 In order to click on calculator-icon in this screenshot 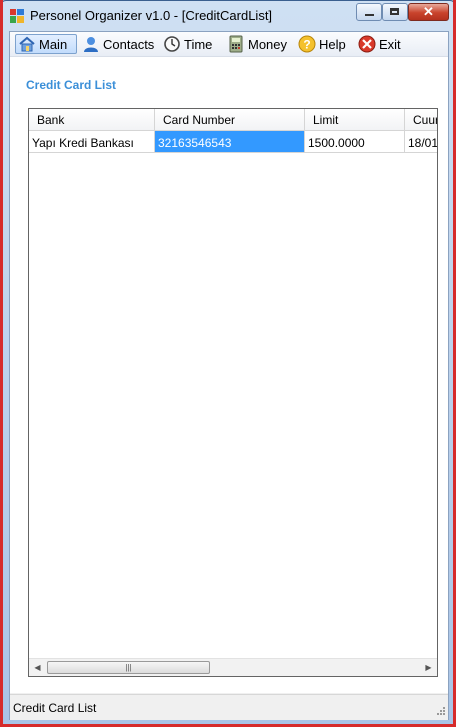, I will do `click(236, 44)`.